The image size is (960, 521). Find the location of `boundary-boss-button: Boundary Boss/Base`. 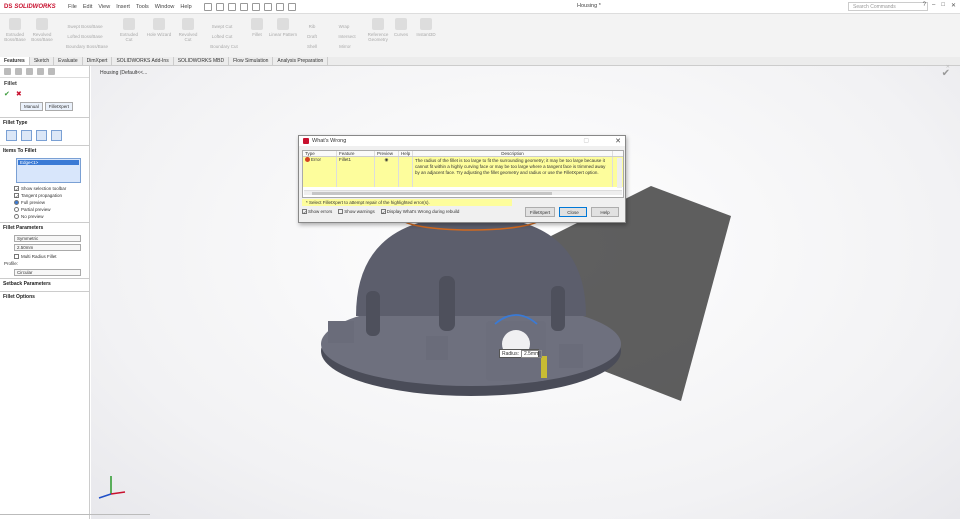

boundary-boss-button: Boundary Boss/Base is located at coordinates (87, 46).